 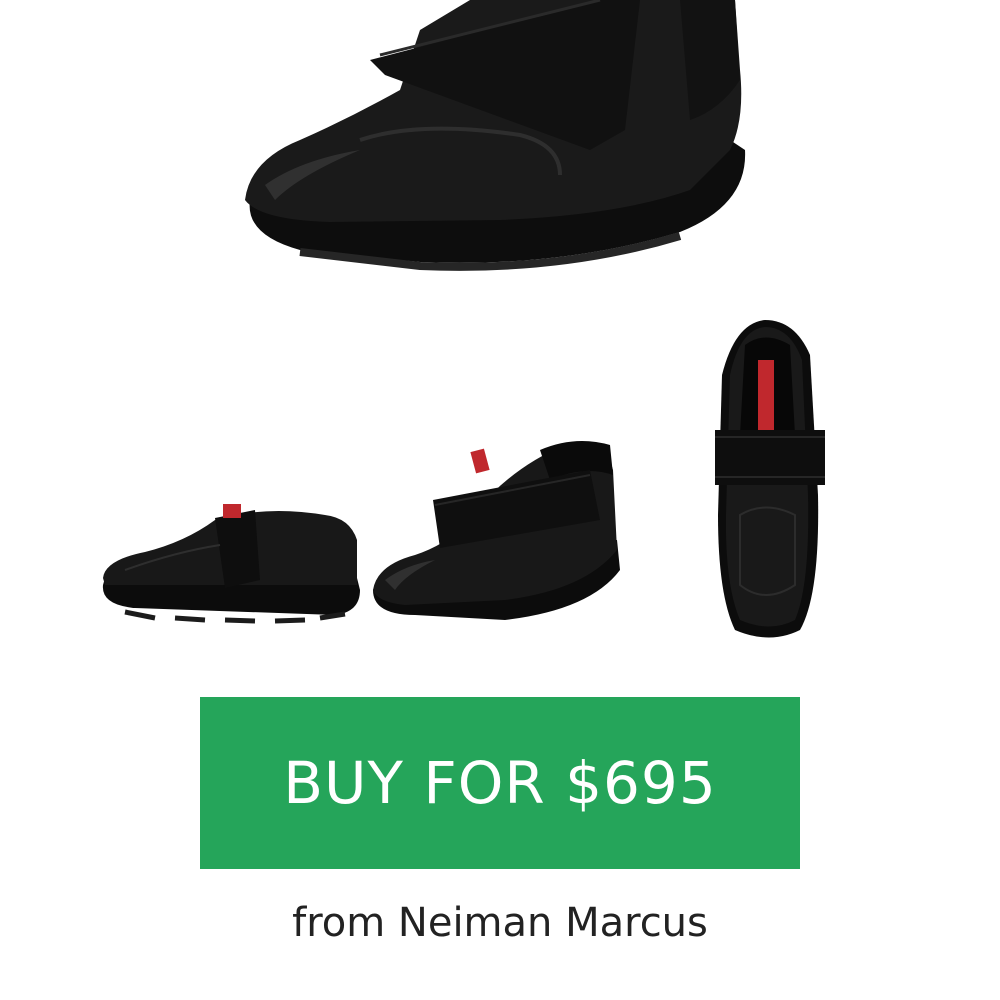 I want to click on side-view-icon, so click(x=231, y=564).